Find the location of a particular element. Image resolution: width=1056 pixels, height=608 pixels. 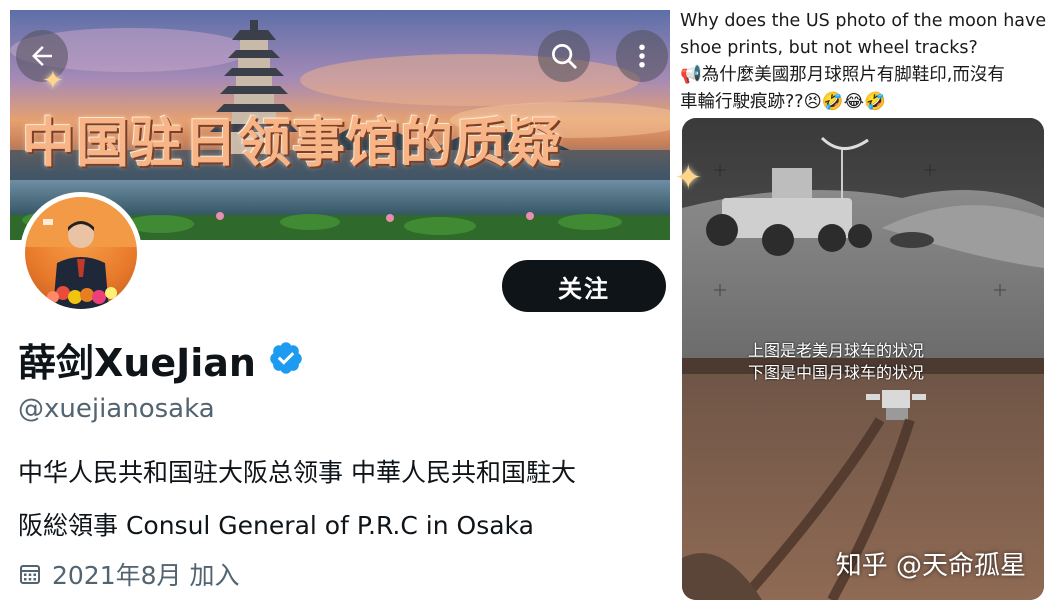

bio-line: 中华人民共和国驻大阪总领事 中華人民共和国駐大 is located at coordinates (297, 472).